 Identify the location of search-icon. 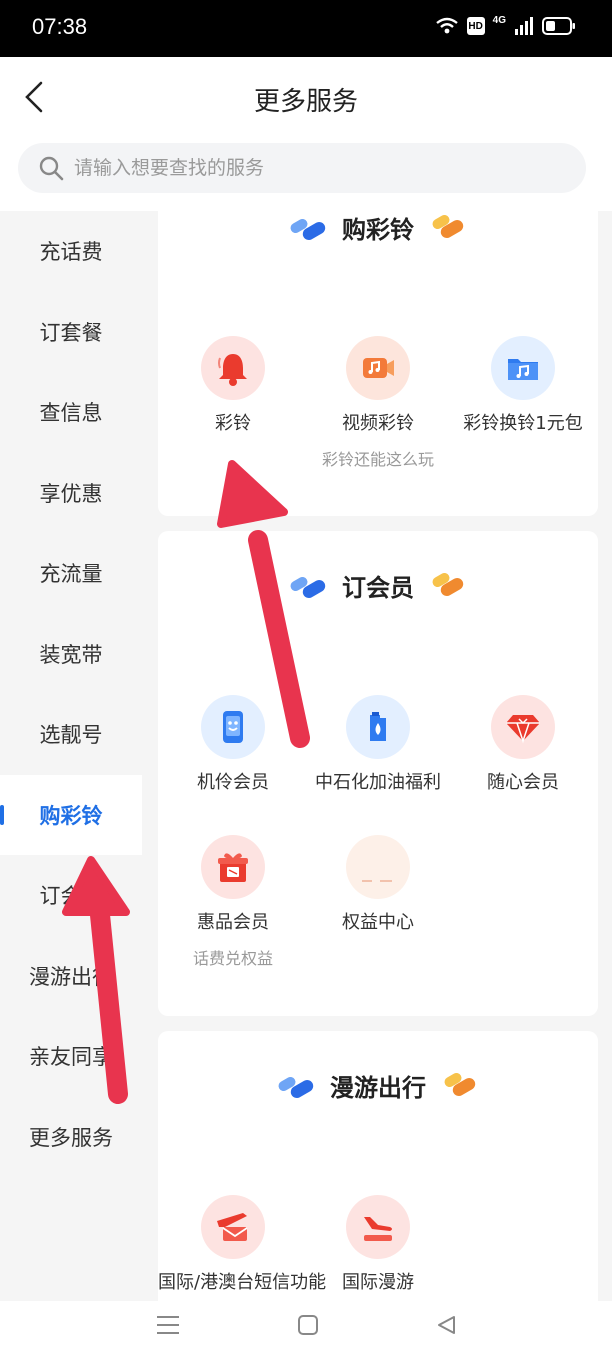
(51, 168).